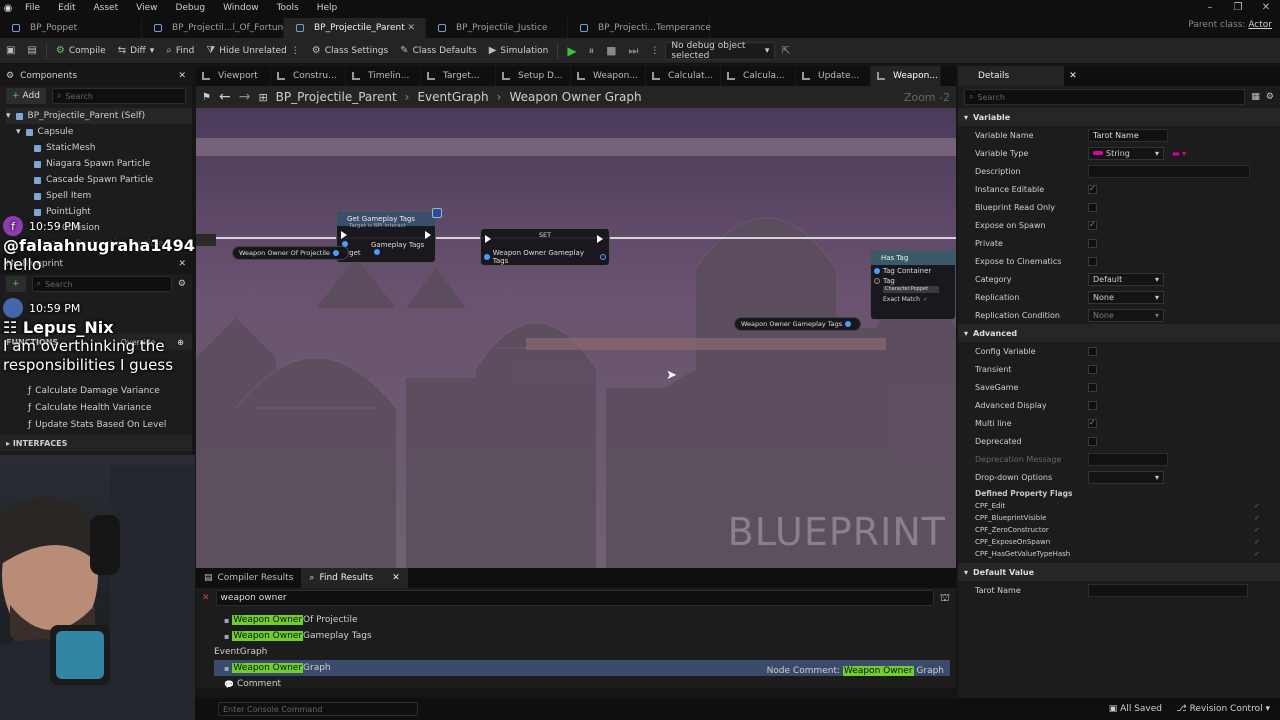 The height and width of the screenshot is (720, 1280). What do you see at coordinates (1238, 8) in the screenshot?
I see `restore-icon: ❐` at bounding box center [1238, 8].